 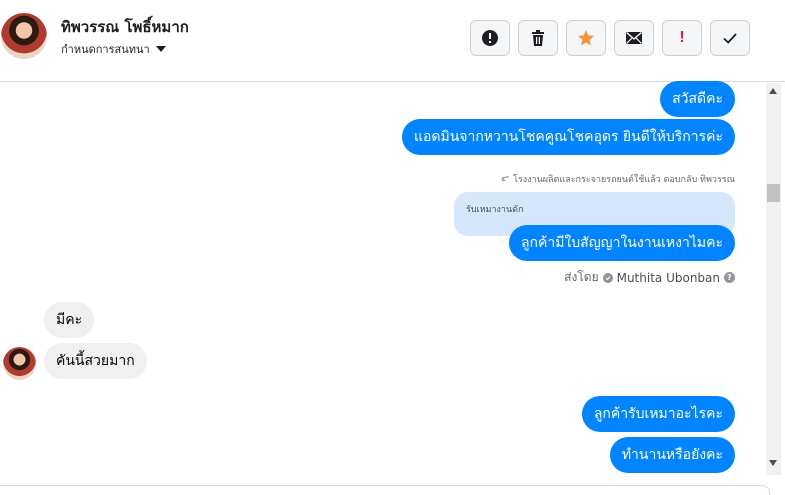 I want to click on incoming-message: มีคะ, so click(x=69, y=320).